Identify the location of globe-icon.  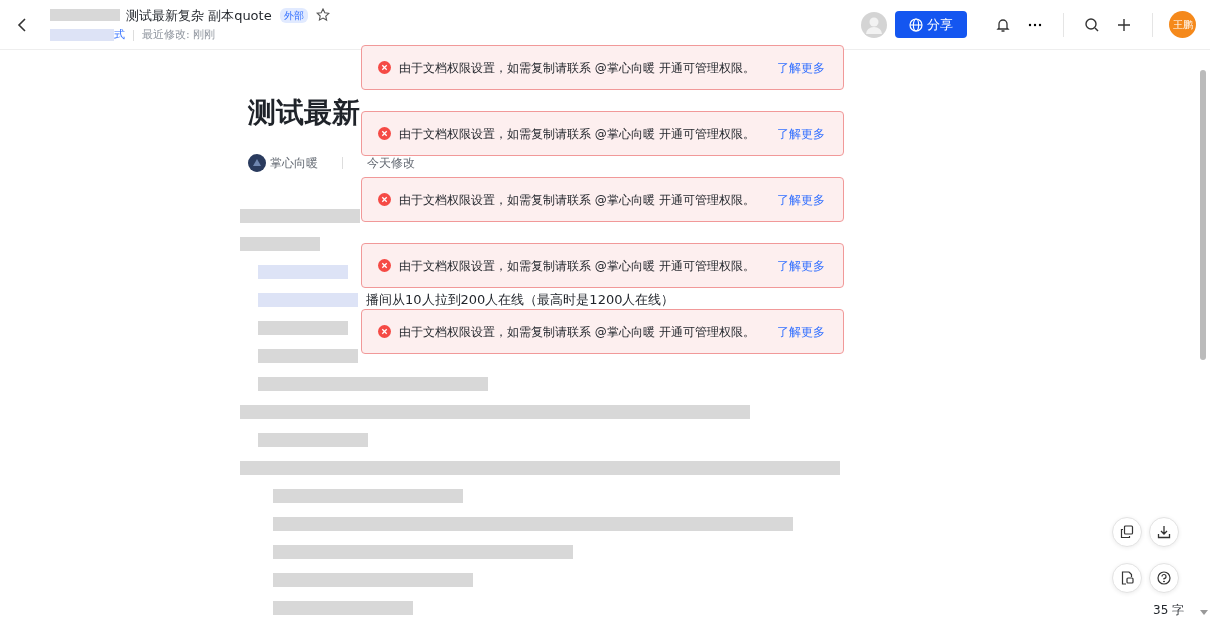
(916, 24).